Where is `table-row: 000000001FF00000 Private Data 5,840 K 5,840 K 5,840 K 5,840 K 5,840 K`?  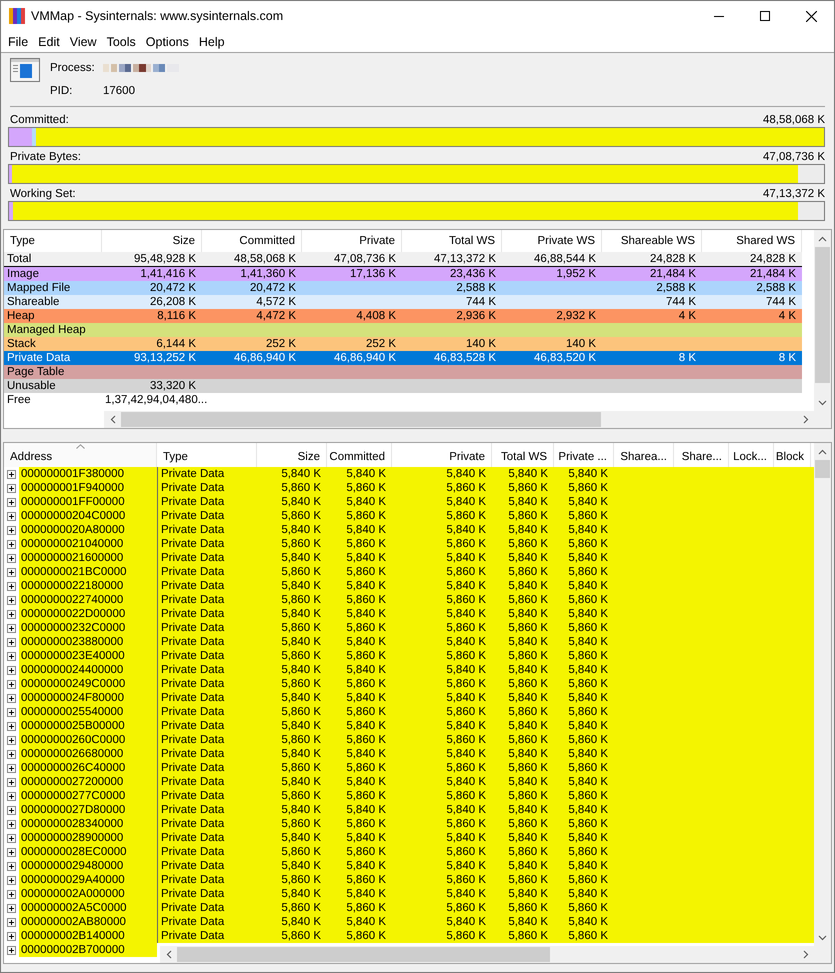
table-row: 000000001FF00000 Private Data 5,840 K 5,840 K 5,840 K 5,840 K 5,840 K is located at coordinates (409, 502).